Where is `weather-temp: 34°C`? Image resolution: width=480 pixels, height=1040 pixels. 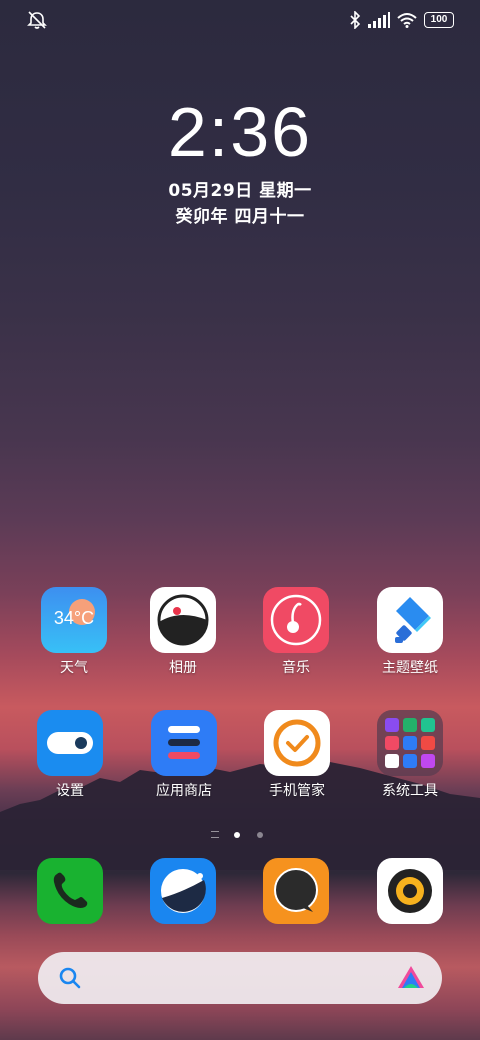 weather-temp: 34°C is located at coordinates (74, 618).